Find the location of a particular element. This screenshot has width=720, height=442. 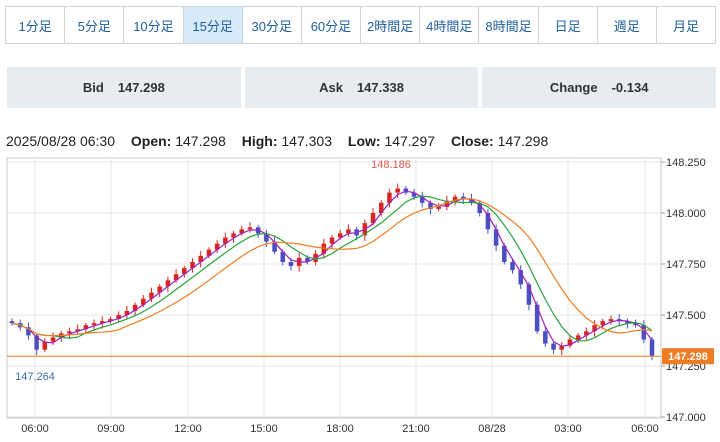

x-tick-label: 18:00 is located at coordinates (340, 429).